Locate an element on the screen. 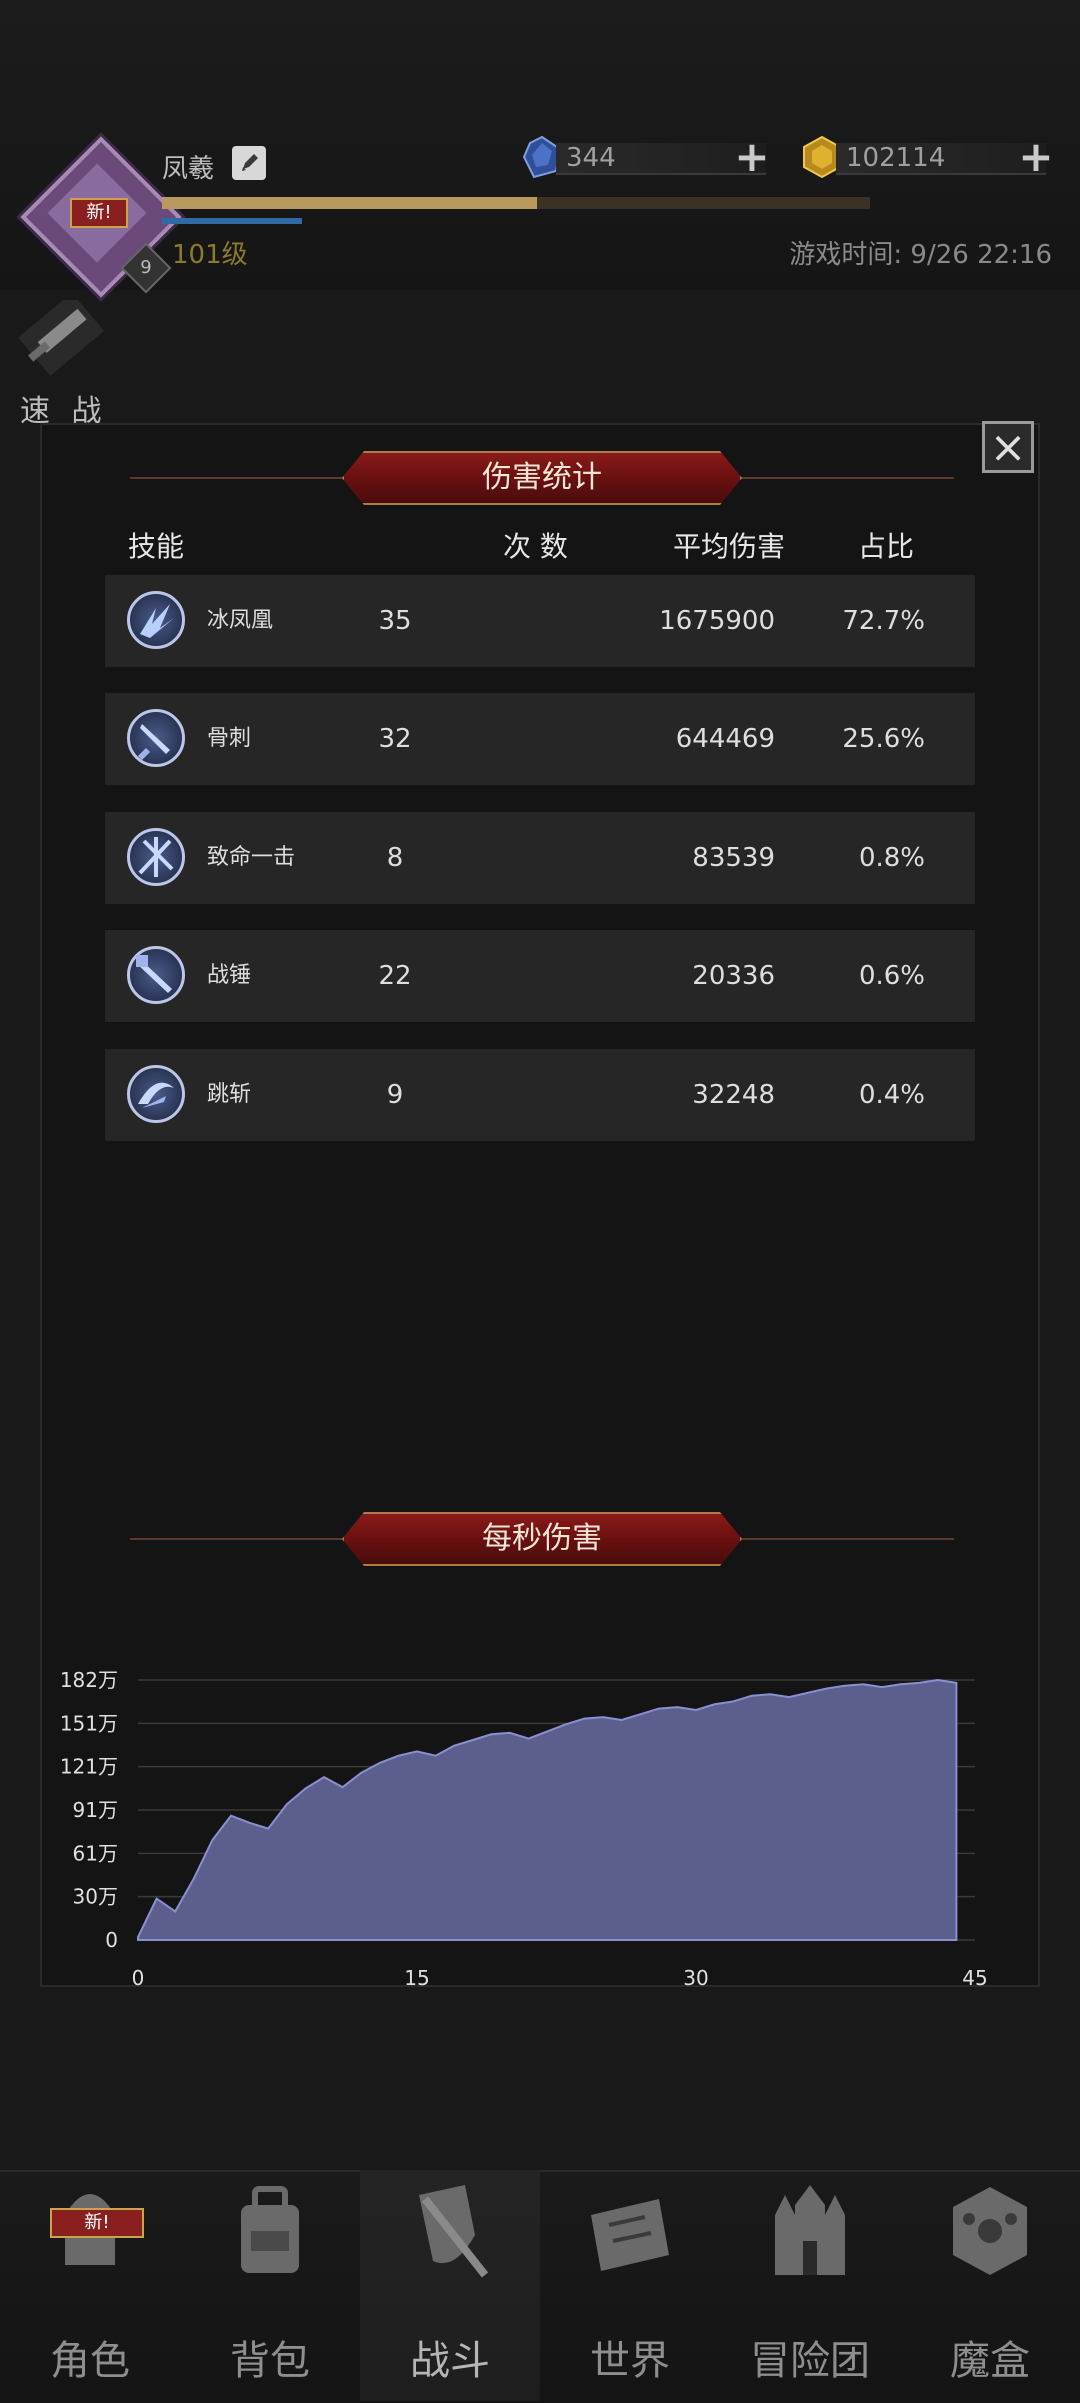 Image resolution: width=1080 pixels, height=2403 pixels. map-scroll-icon is located at coordinates (630, 2235).